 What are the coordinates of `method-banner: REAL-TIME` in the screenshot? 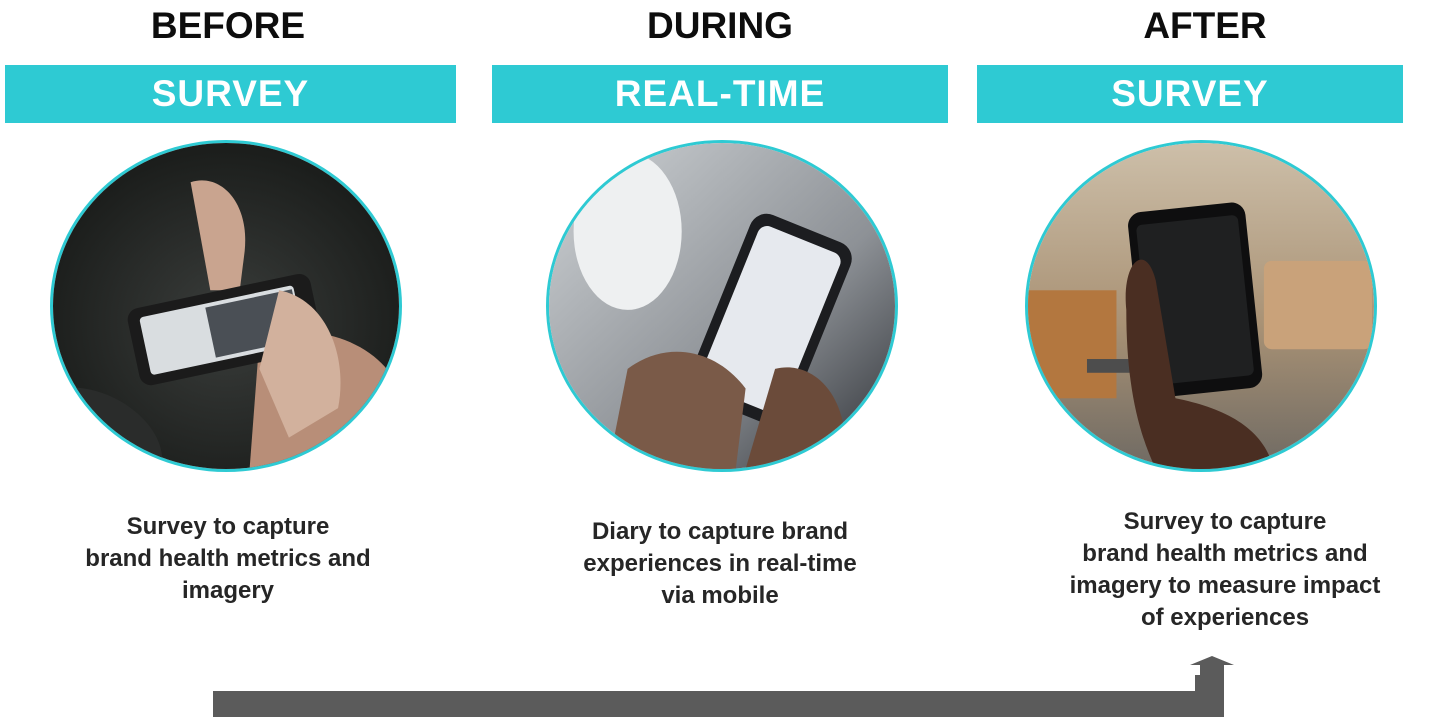 It's located at (720, 94).